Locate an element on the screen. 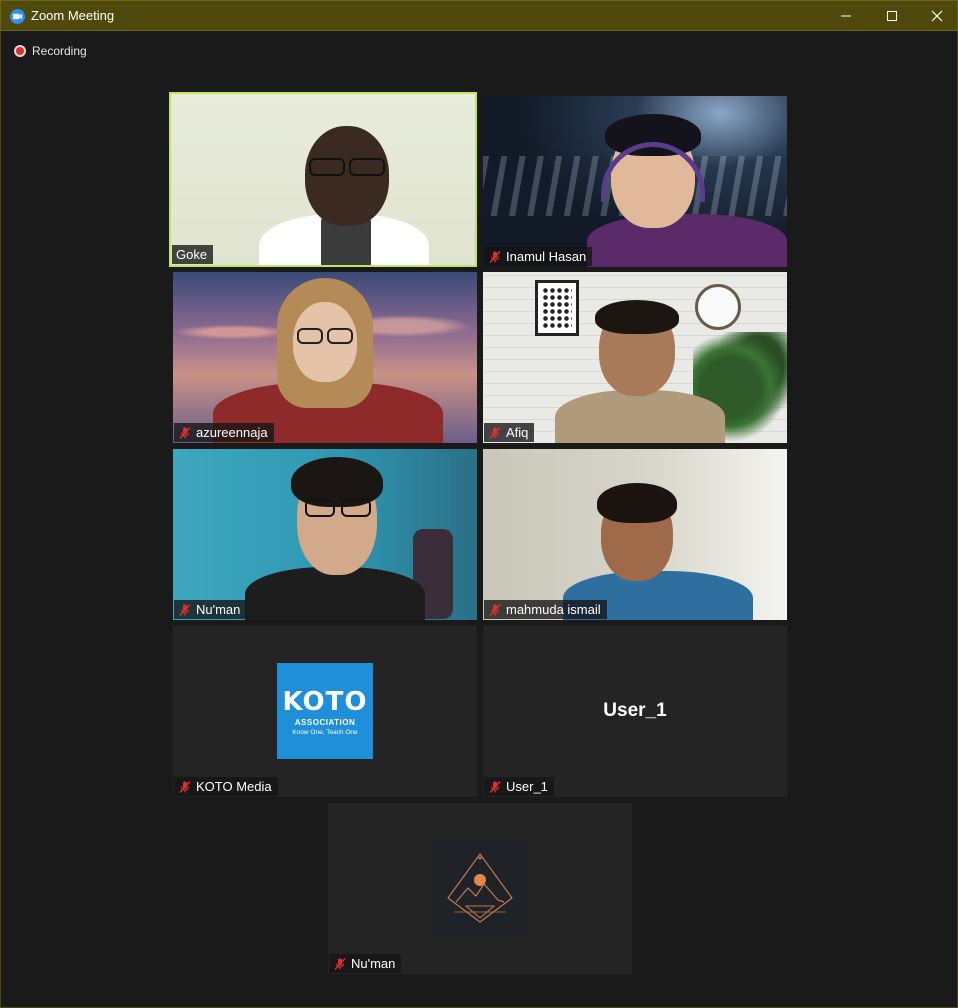 The width and height of the screenshot is (958, 1008). logo-sub-text: ASSOCIATION is located at coordinates (325, 722).